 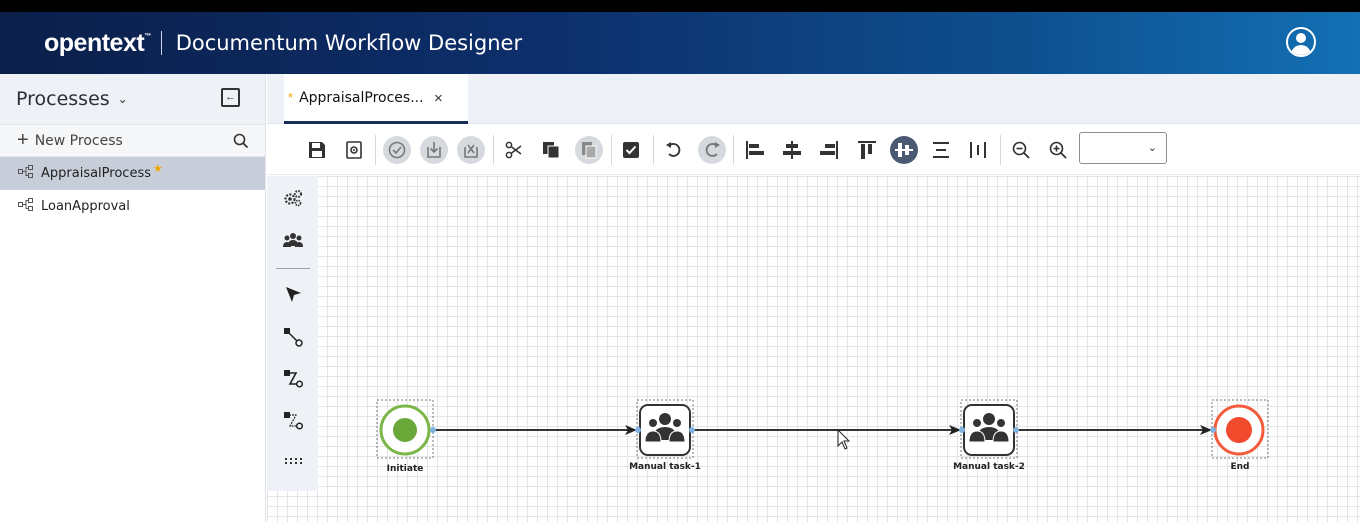 I want to click on align-top-icon, so click(x=867, y=150).